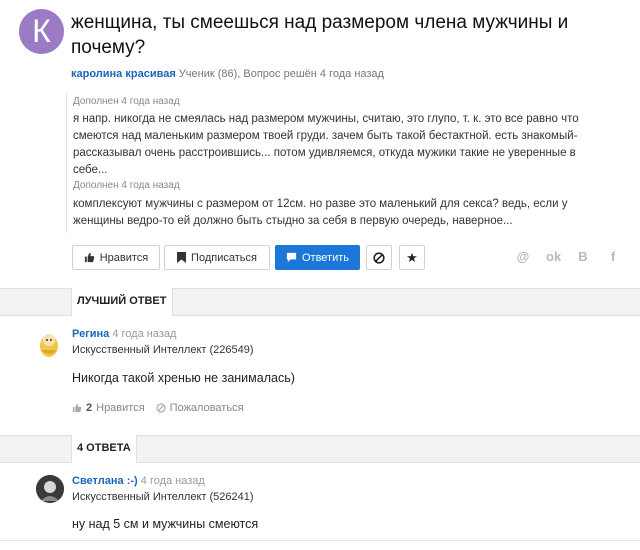 Image resolution: width=640 pixels, height=550 pixels. What do you see at coordinates (165, 524) in the screenshot?
I see `answer-text: ну над 5 см и мужчины смеются` at bounding box center [165, 524].